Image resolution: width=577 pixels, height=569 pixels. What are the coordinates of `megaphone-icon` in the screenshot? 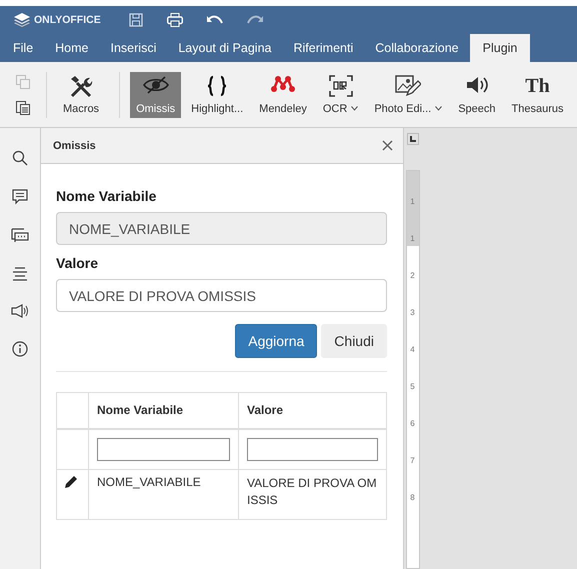 It's located at (20, 311).